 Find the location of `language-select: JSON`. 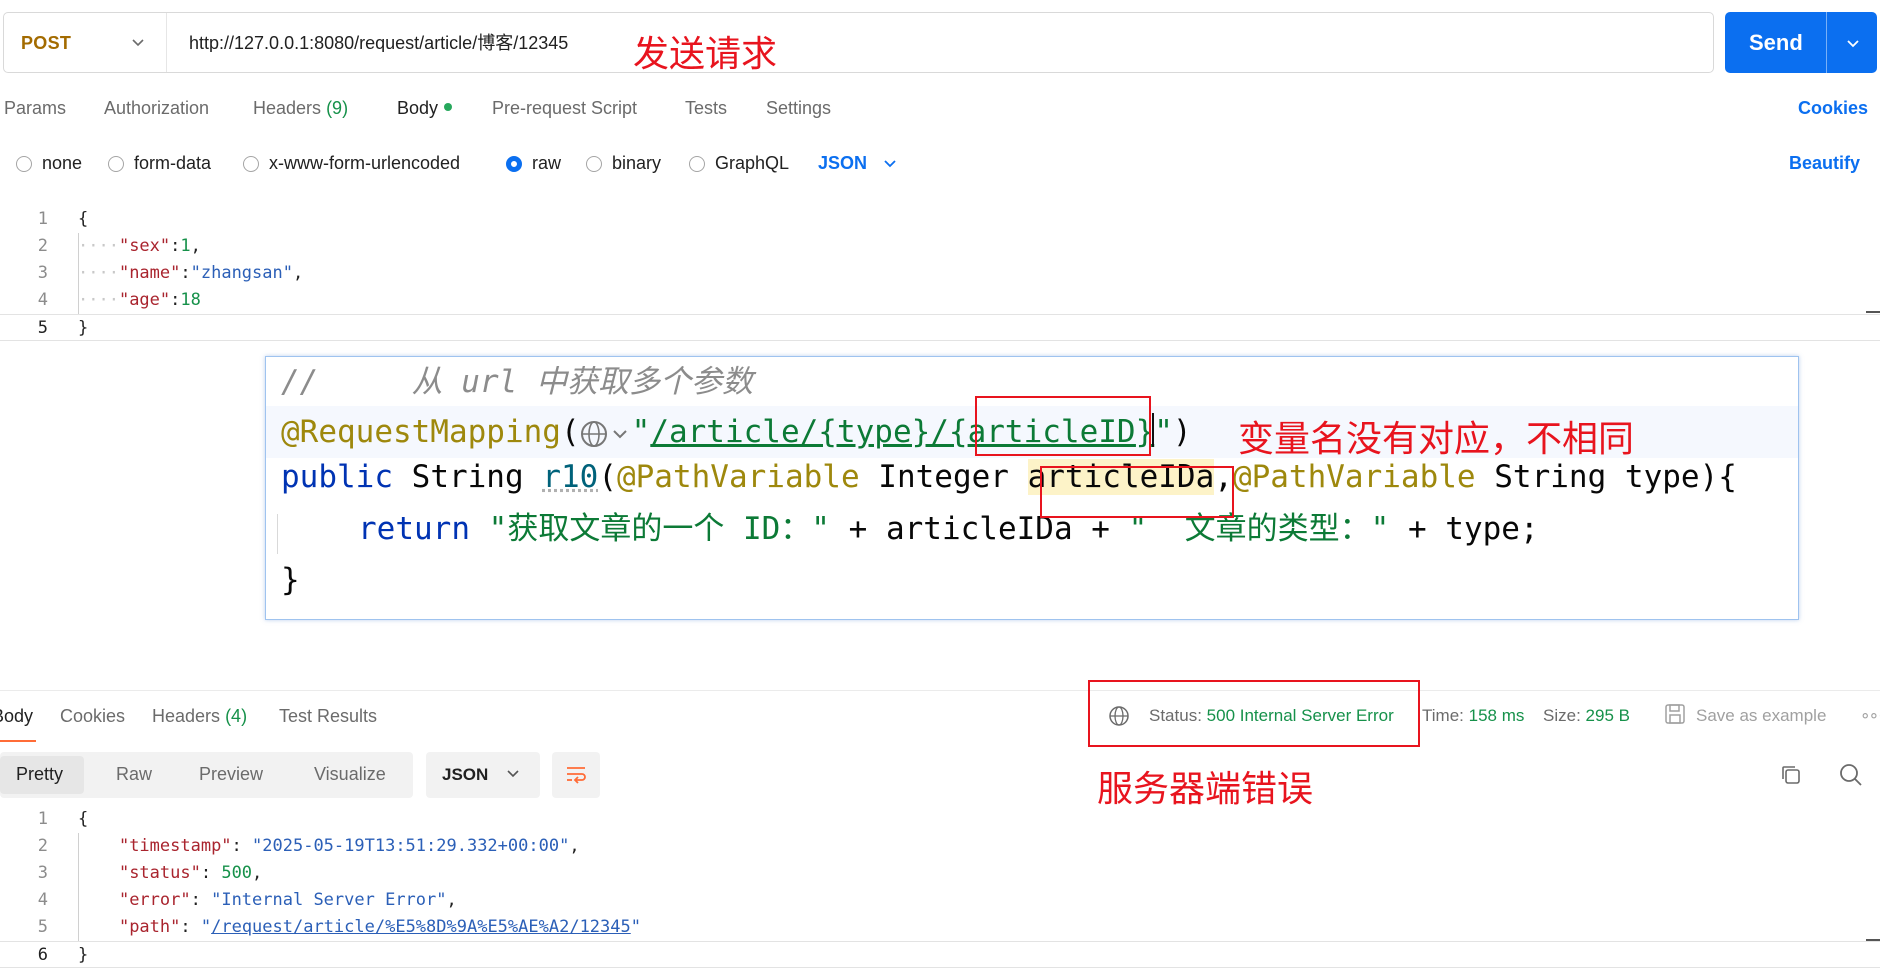

language-select: JSON is located at coordinates (857, 163).